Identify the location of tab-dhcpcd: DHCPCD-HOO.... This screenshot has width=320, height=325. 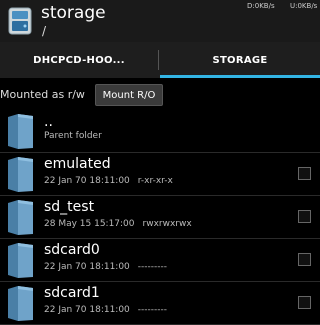
(79, 60).